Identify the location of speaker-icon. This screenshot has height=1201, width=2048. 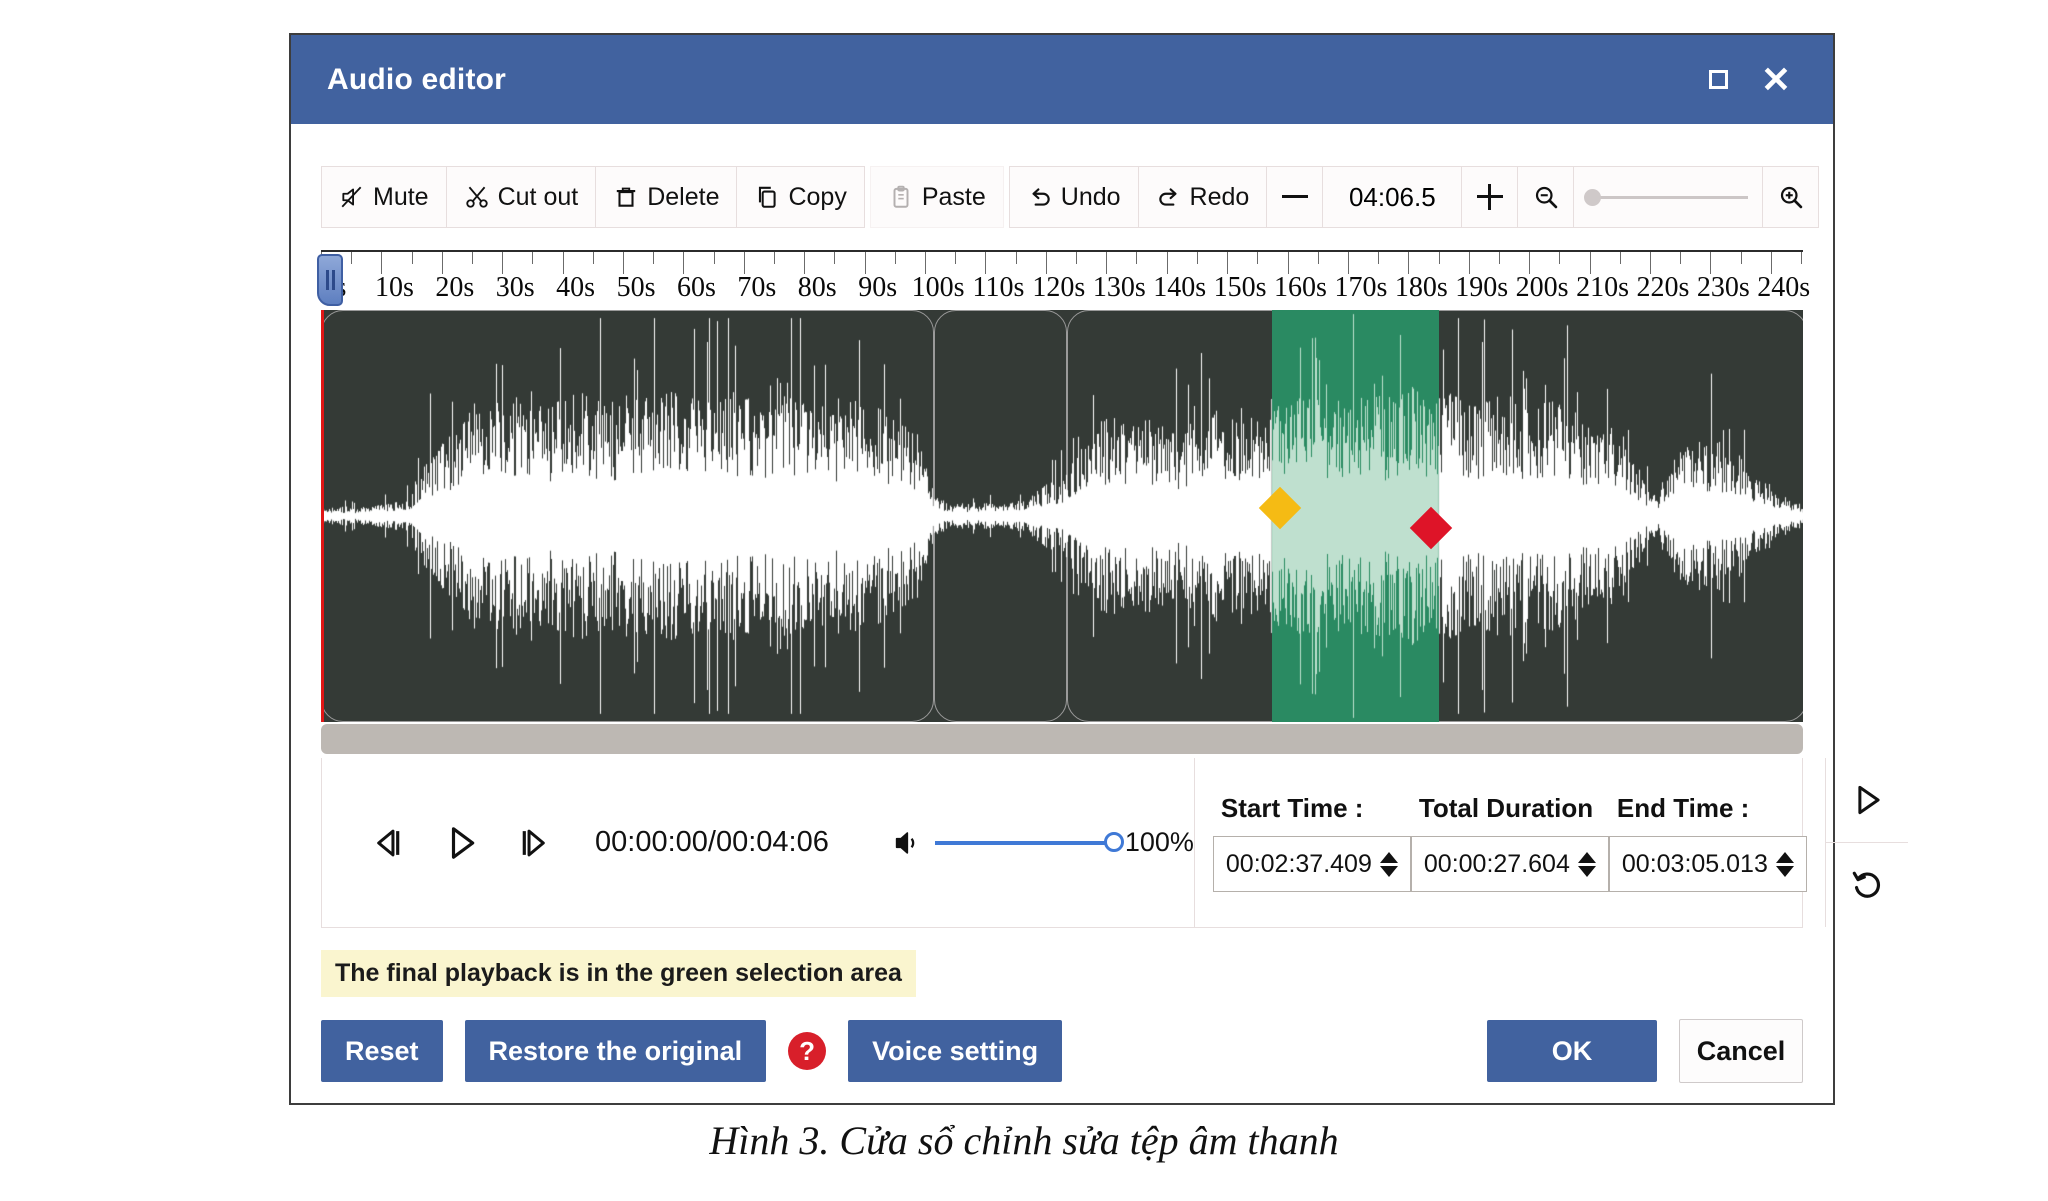
(908, 843).